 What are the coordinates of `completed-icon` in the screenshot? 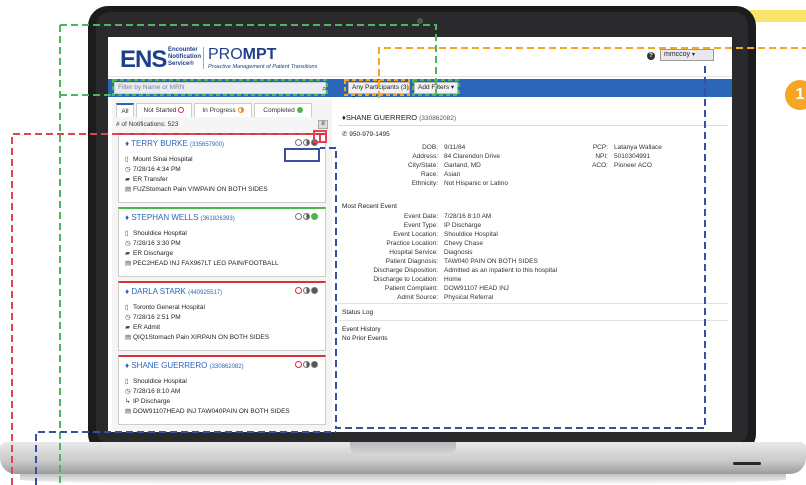 It's located at (299, 110).